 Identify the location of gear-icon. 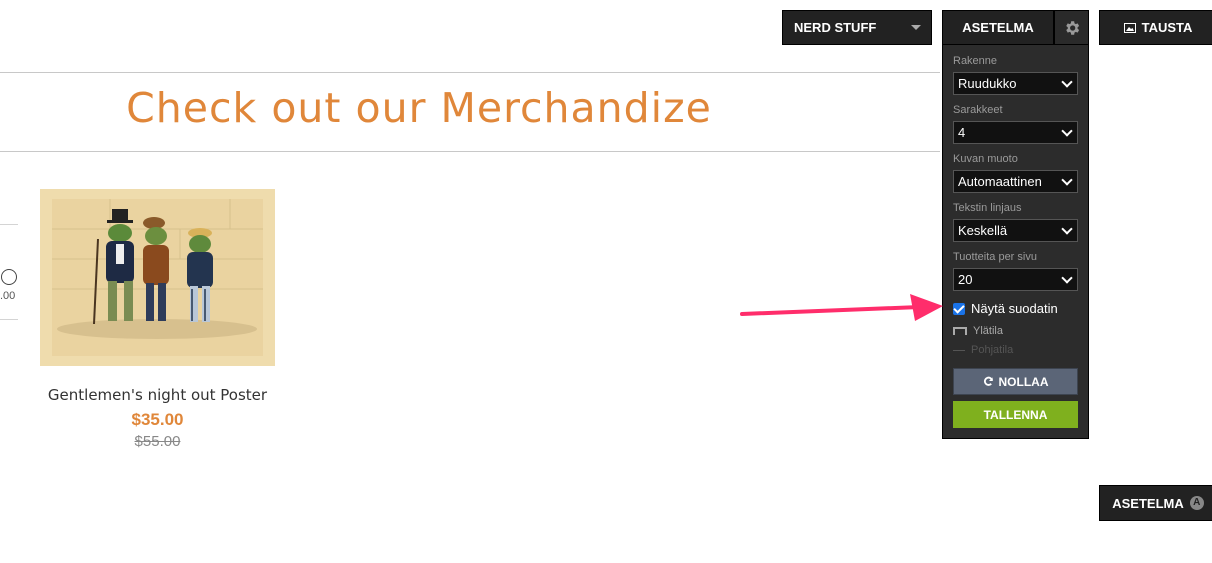
(1072, 27).